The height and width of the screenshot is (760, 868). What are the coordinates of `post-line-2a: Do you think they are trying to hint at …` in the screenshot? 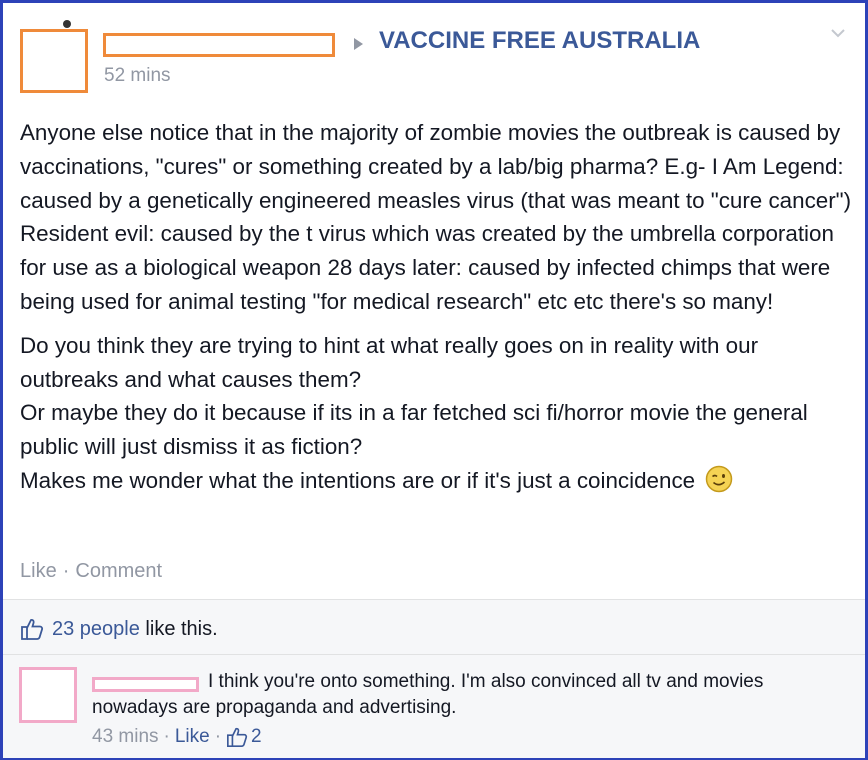 It's located at (389, 362).